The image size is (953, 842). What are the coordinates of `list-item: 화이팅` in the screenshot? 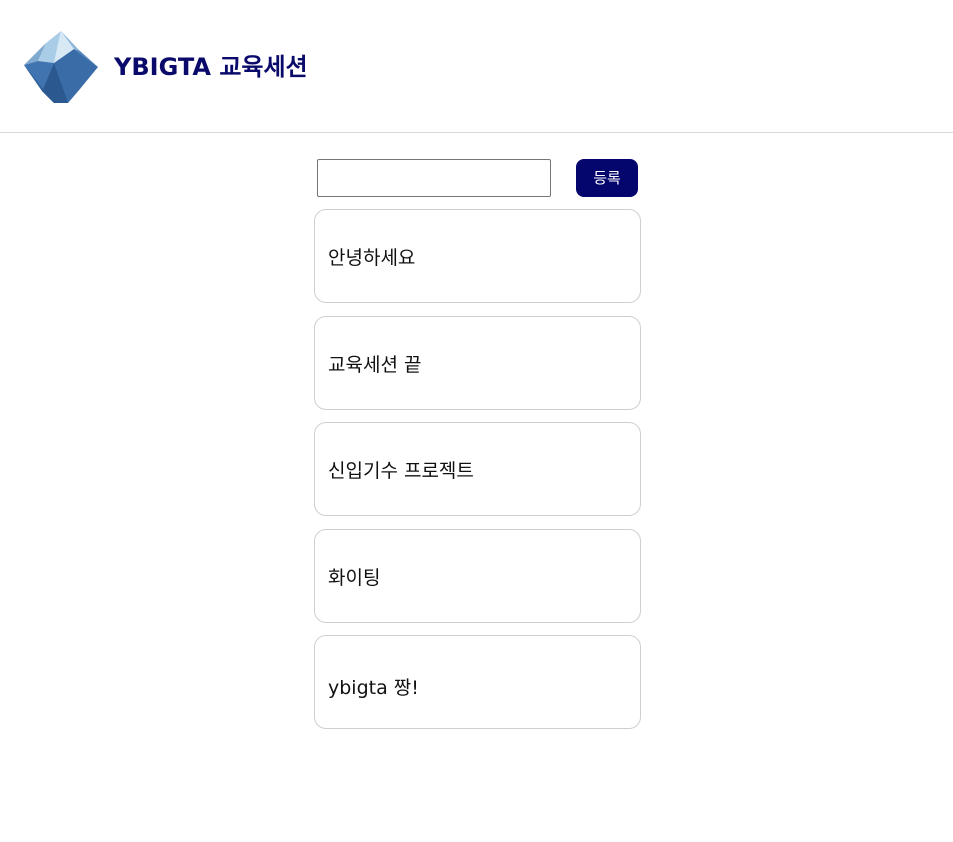 It's located at (477, 576).